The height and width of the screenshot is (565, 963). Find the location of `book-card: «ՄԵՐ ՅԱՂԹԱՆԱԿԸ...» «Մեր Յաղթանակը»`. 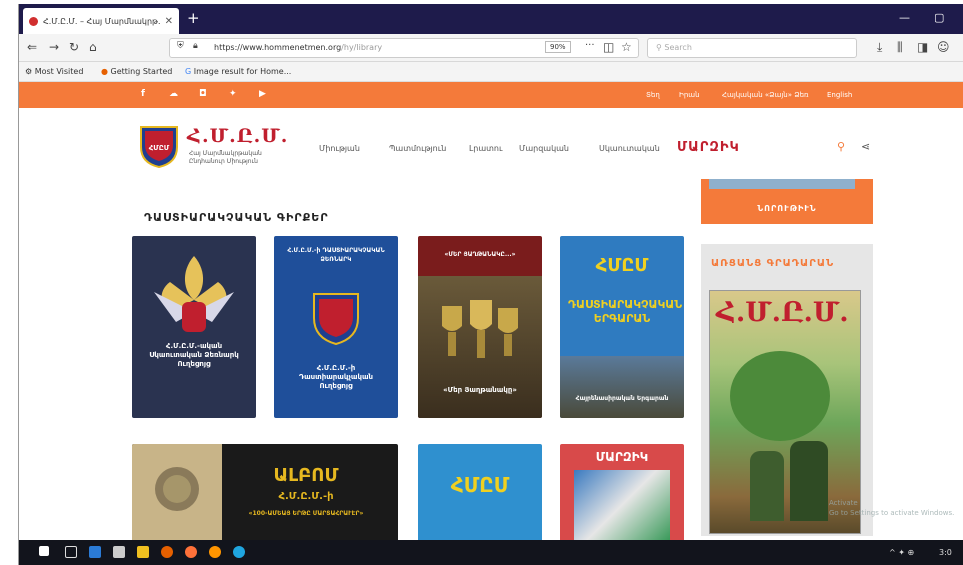

book-card: «ՄԵՐ ՅԱՂԹԱՆԱԿԸ...» «Մեր Յաղթանակը» is located at coordinates (480, 327).